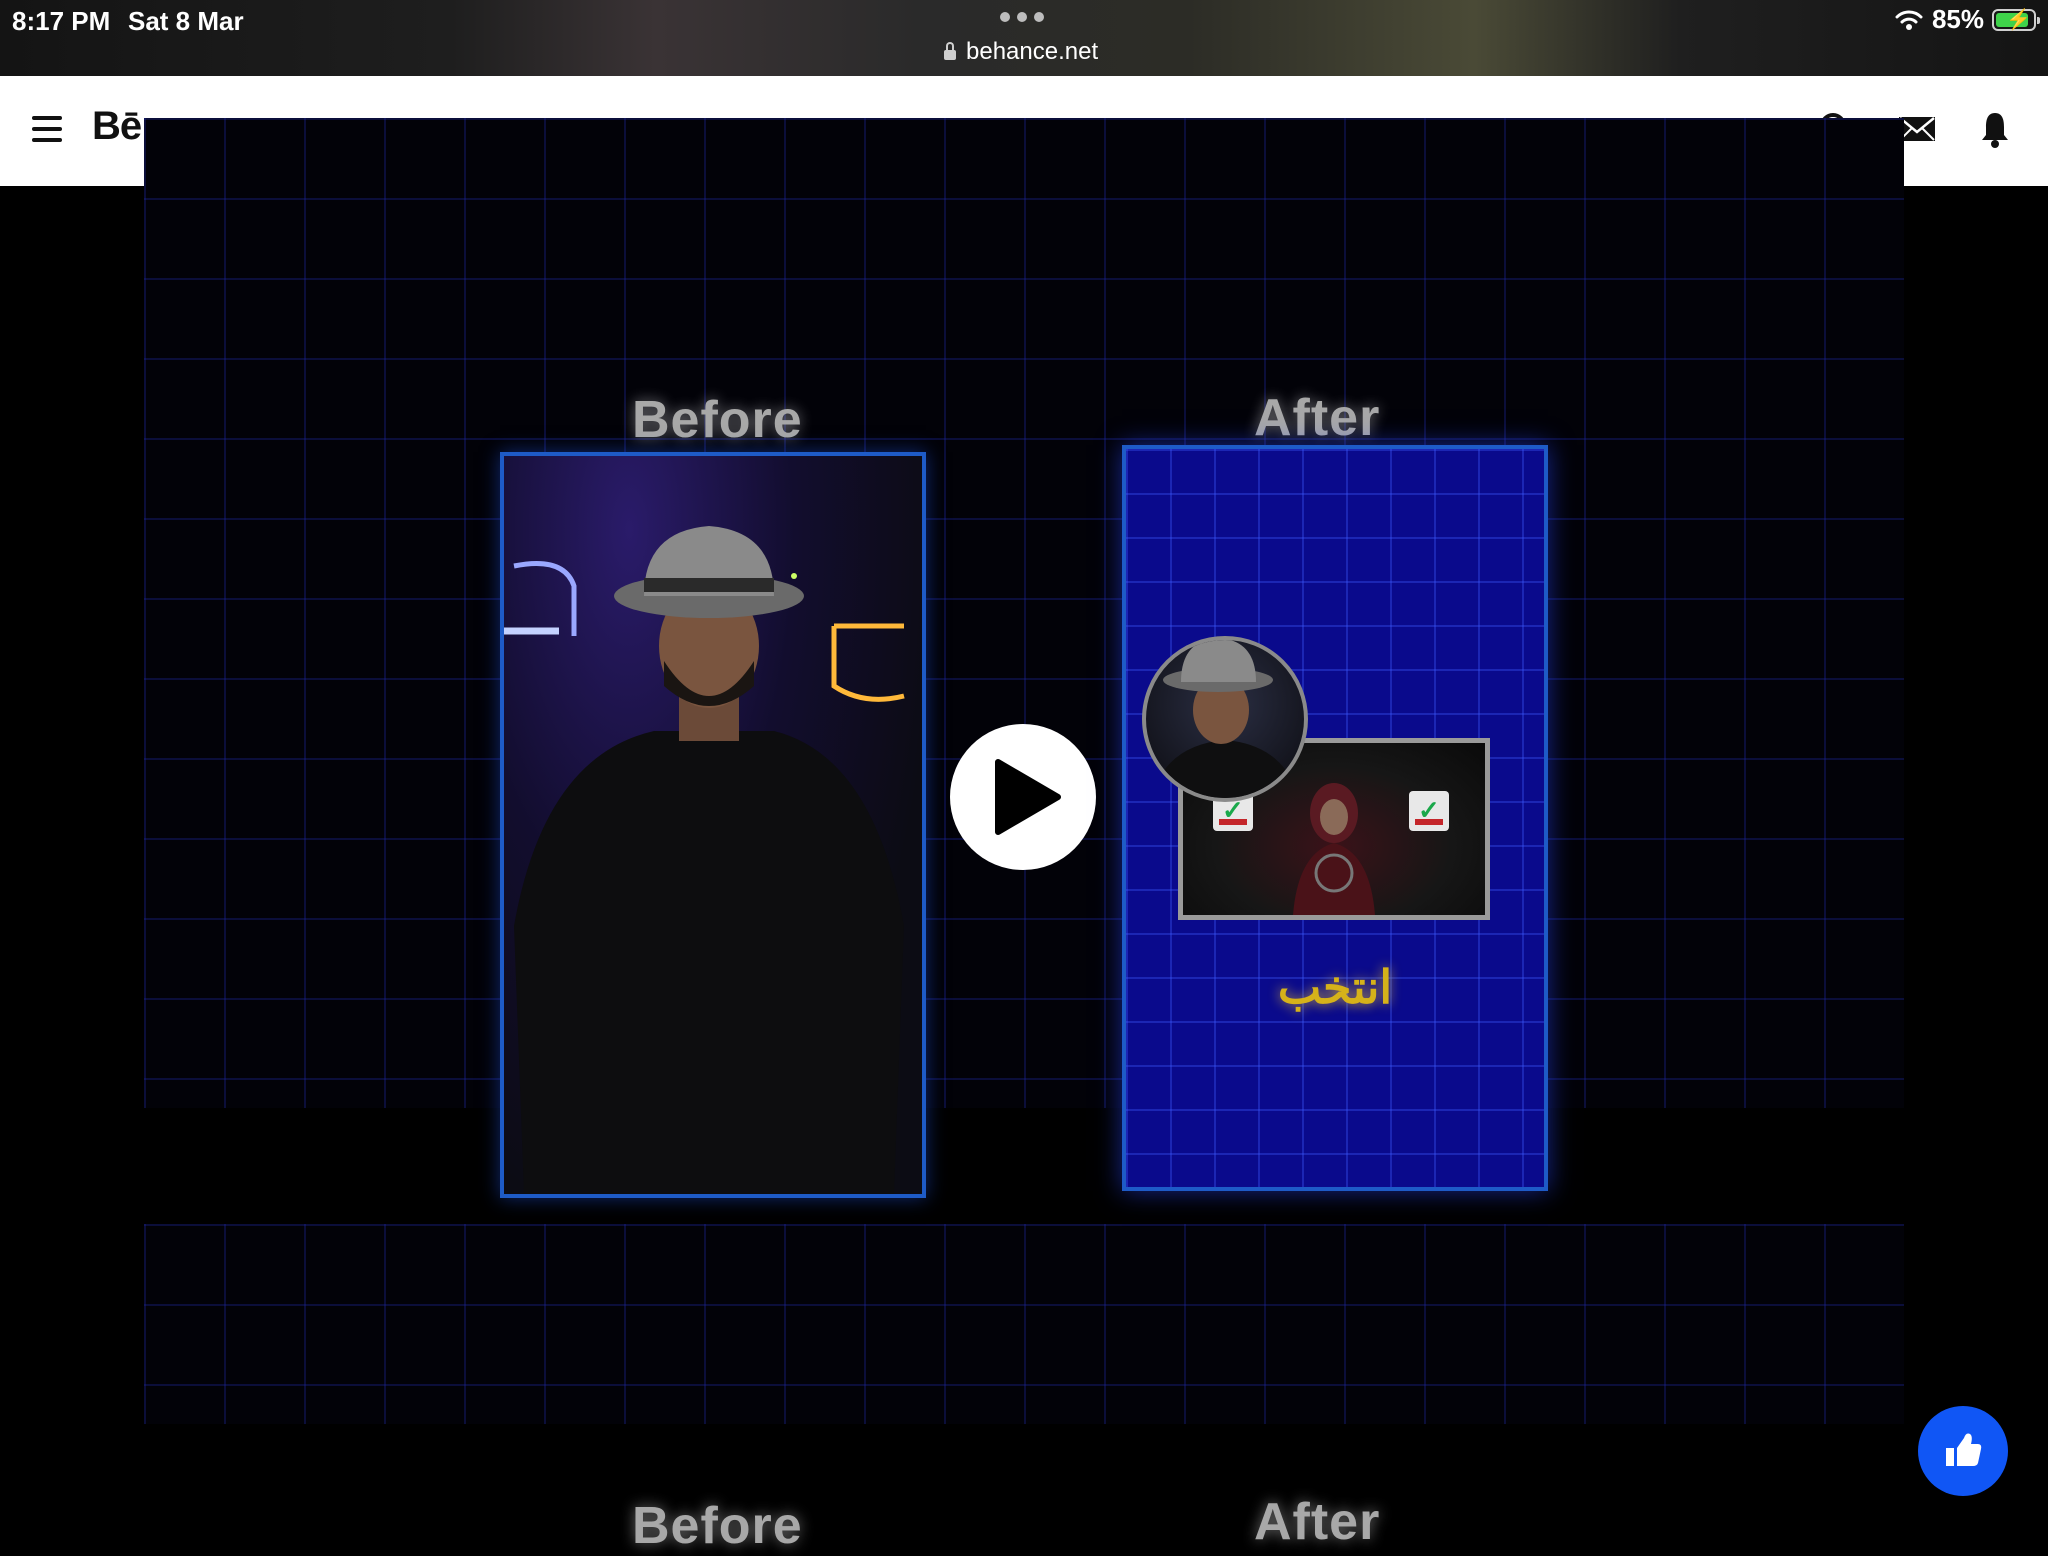 The height and width of the screenshot is (1556, 2048). What do you see at coordinates (117, 126) in the screenshot?
I see `behance-logo: Bē` at bounding box center [117, 126].